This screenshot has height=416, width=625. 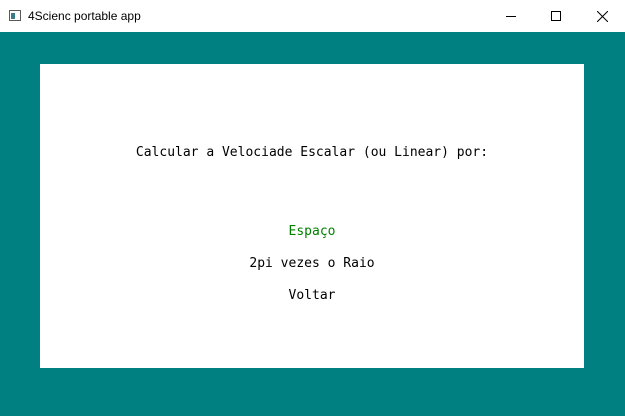 I want to click on option-voltar: Voltar, so click(x=312, y=296).